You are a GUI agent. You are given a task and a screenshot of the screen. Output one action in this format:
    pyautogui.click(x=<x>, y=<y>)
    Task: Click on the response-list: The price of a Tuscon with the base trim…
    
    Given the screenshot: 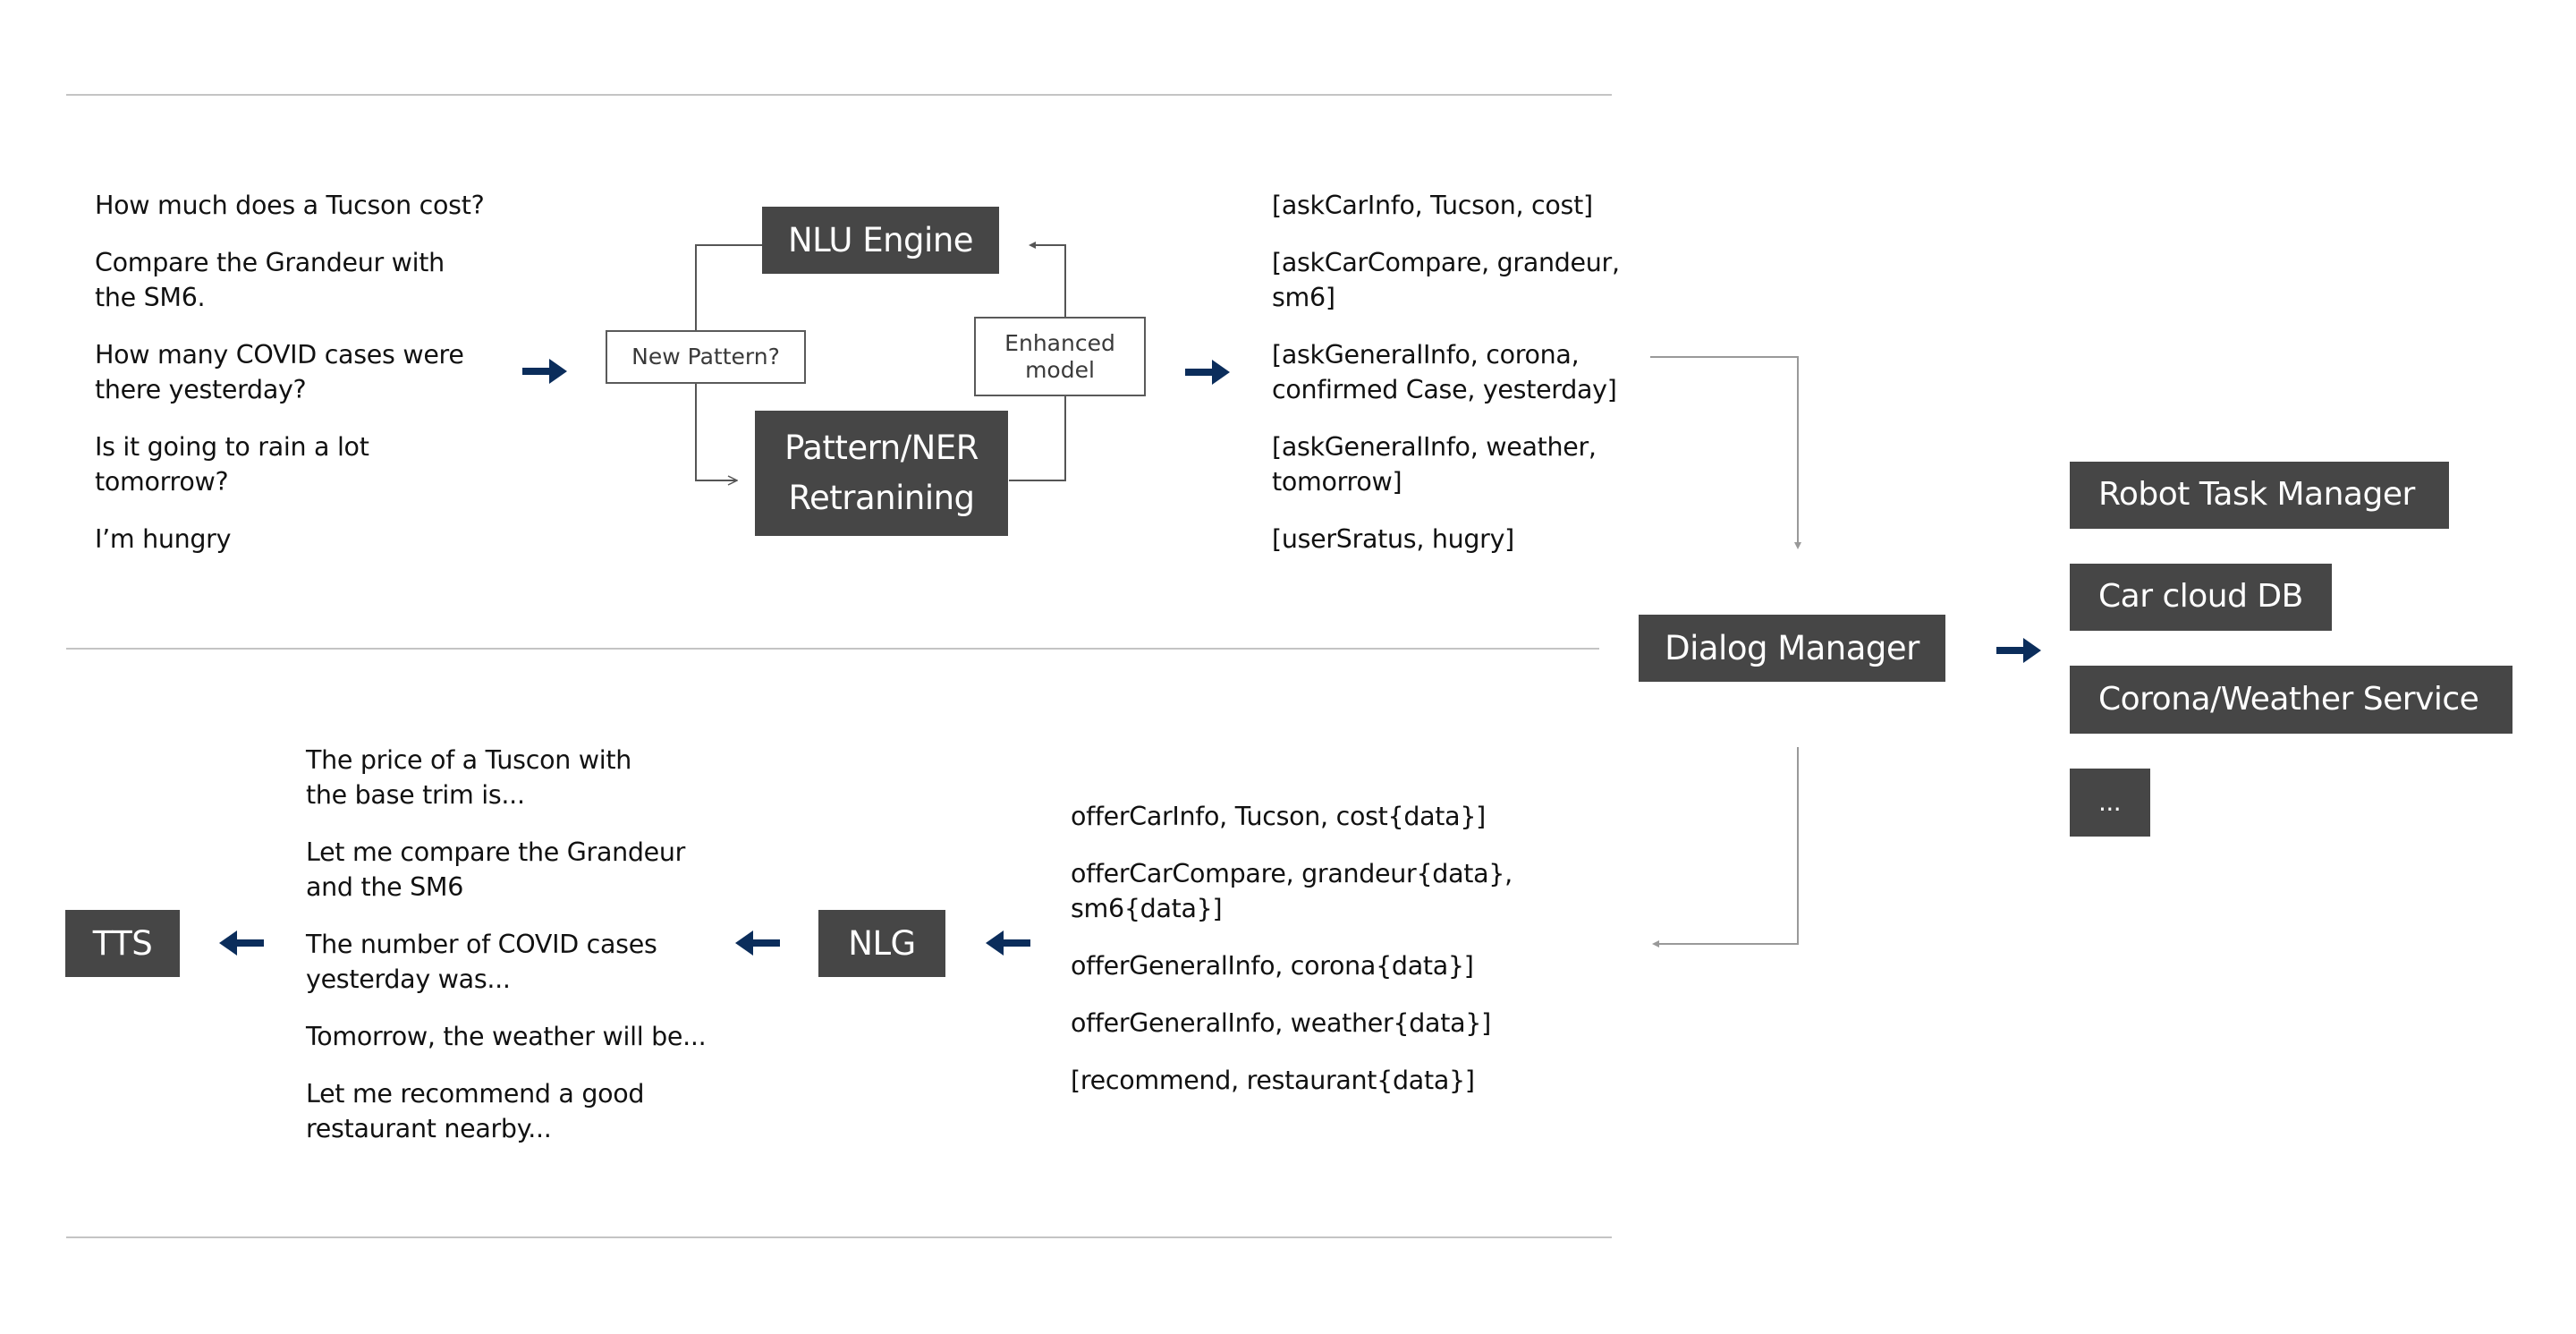 What is the action you would take?
    pyautogui.click(x=511, y=955)
    